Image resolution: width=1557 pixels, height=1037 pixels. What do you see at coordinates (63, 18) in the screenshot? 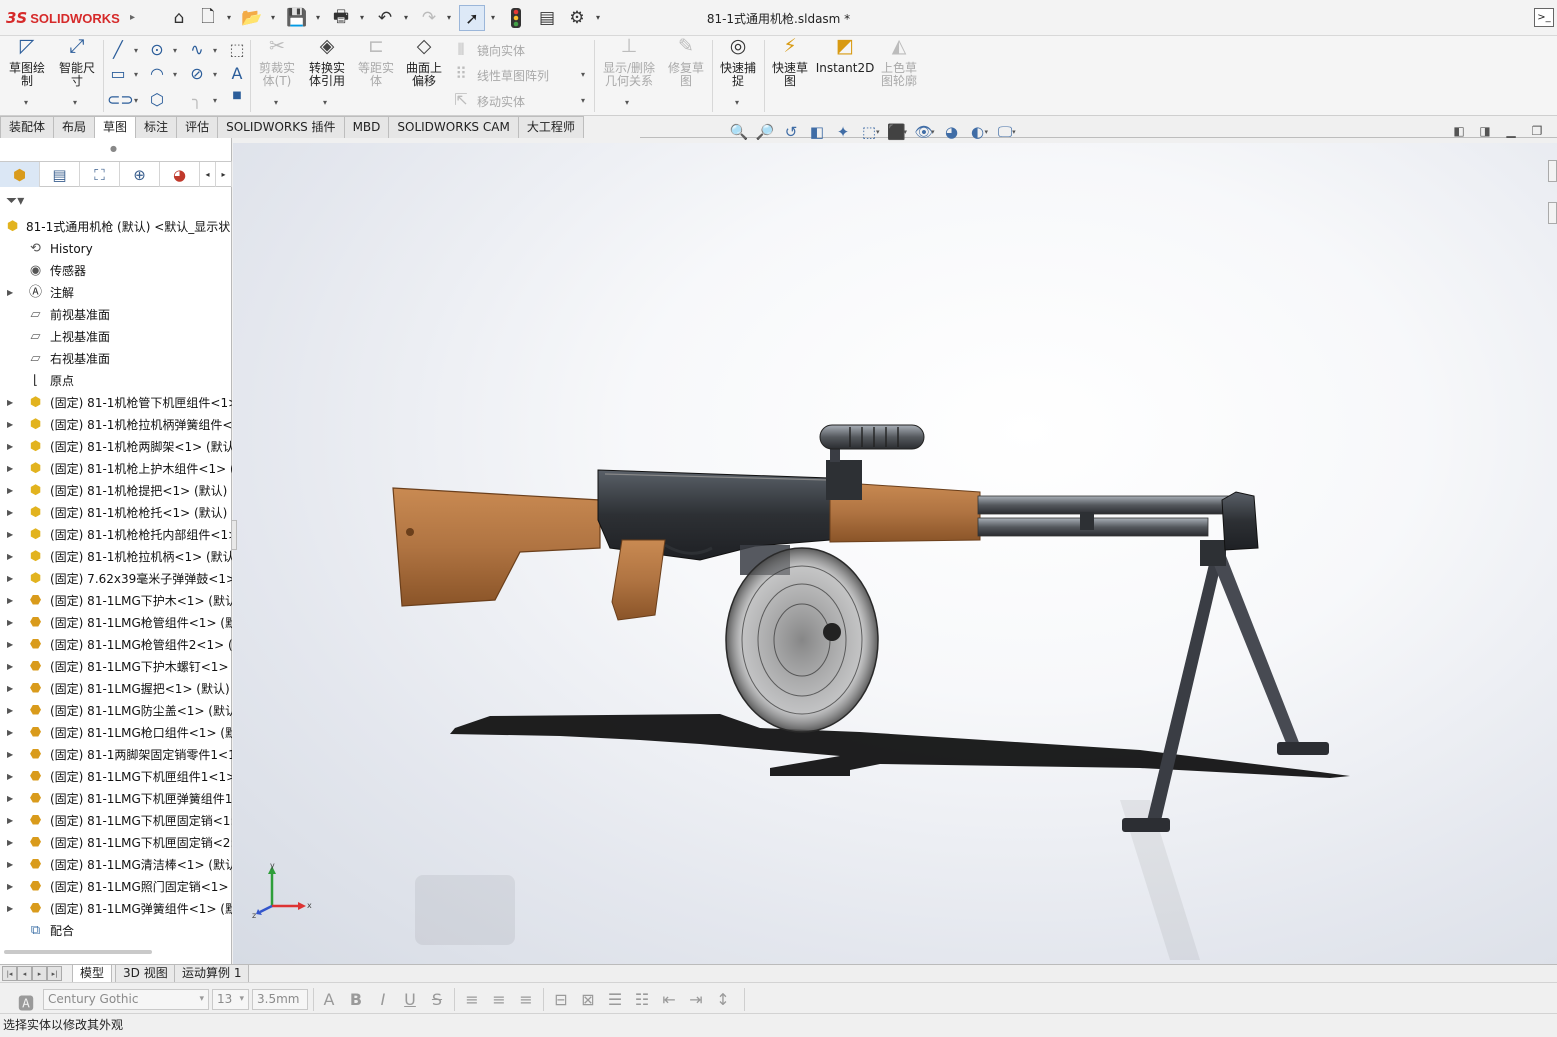
I see `solidworks-logo: 3S SOLIDWORKS` at bounding box center [63, 18].